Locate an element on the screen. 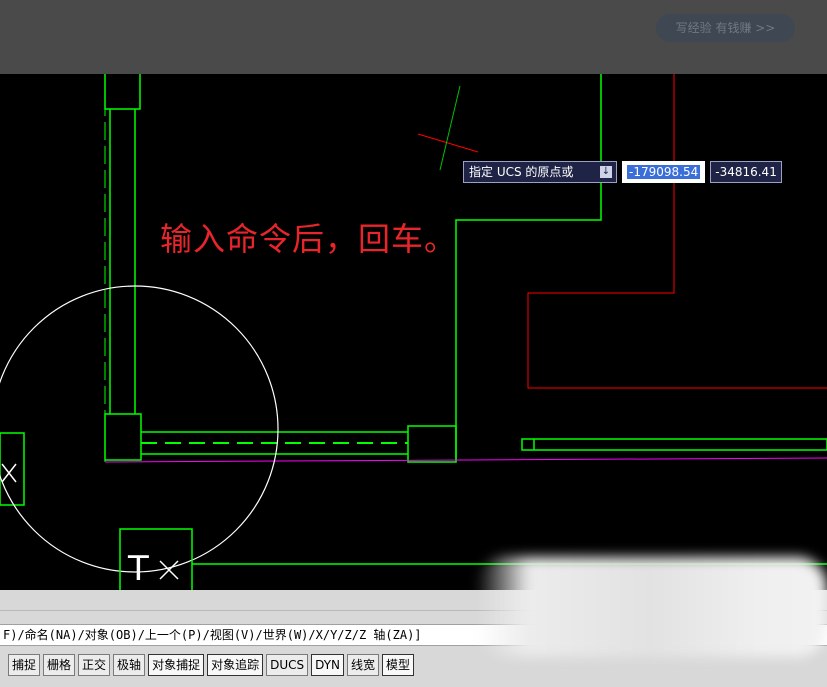  osnap-toggle: 对象捕捉 is located at coordinates (176, 664).